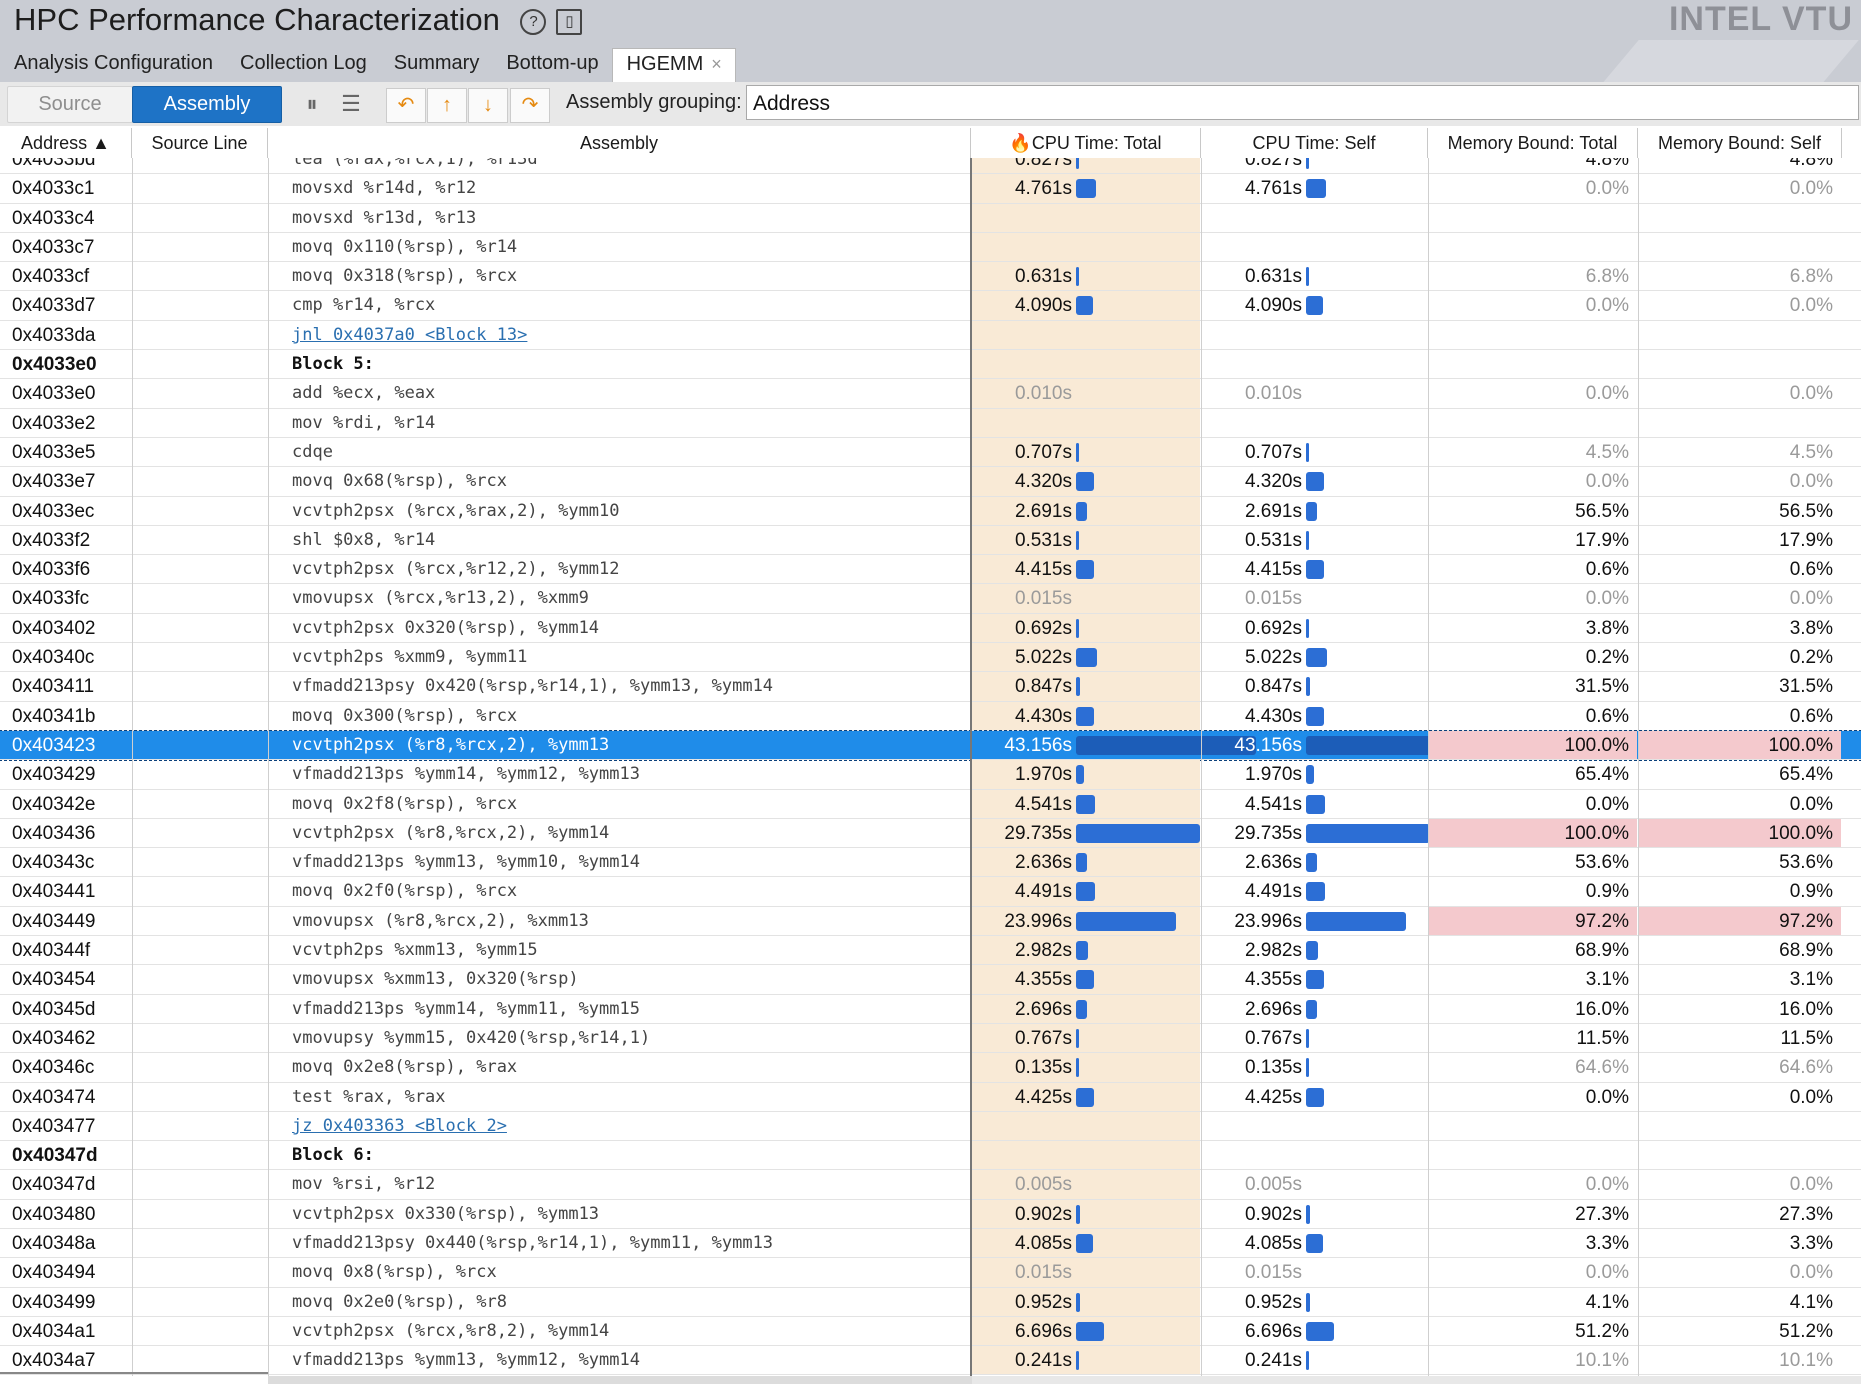 The width and height of the screenshot is (1861, 1384). Describe the element at coordinates (134, 1373) in the screenshot. I see `horizontal-scrollbar-left` at that location.